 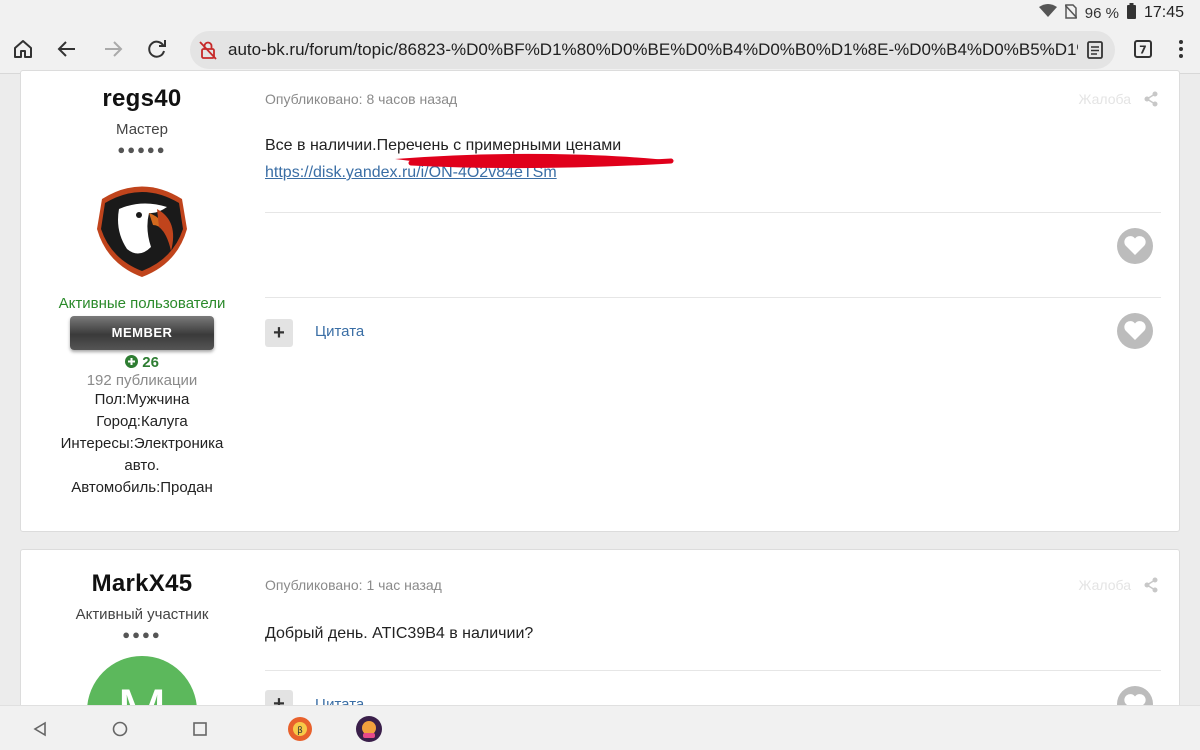 I want to click on circle-home-icon, so click(x=120, y=729).